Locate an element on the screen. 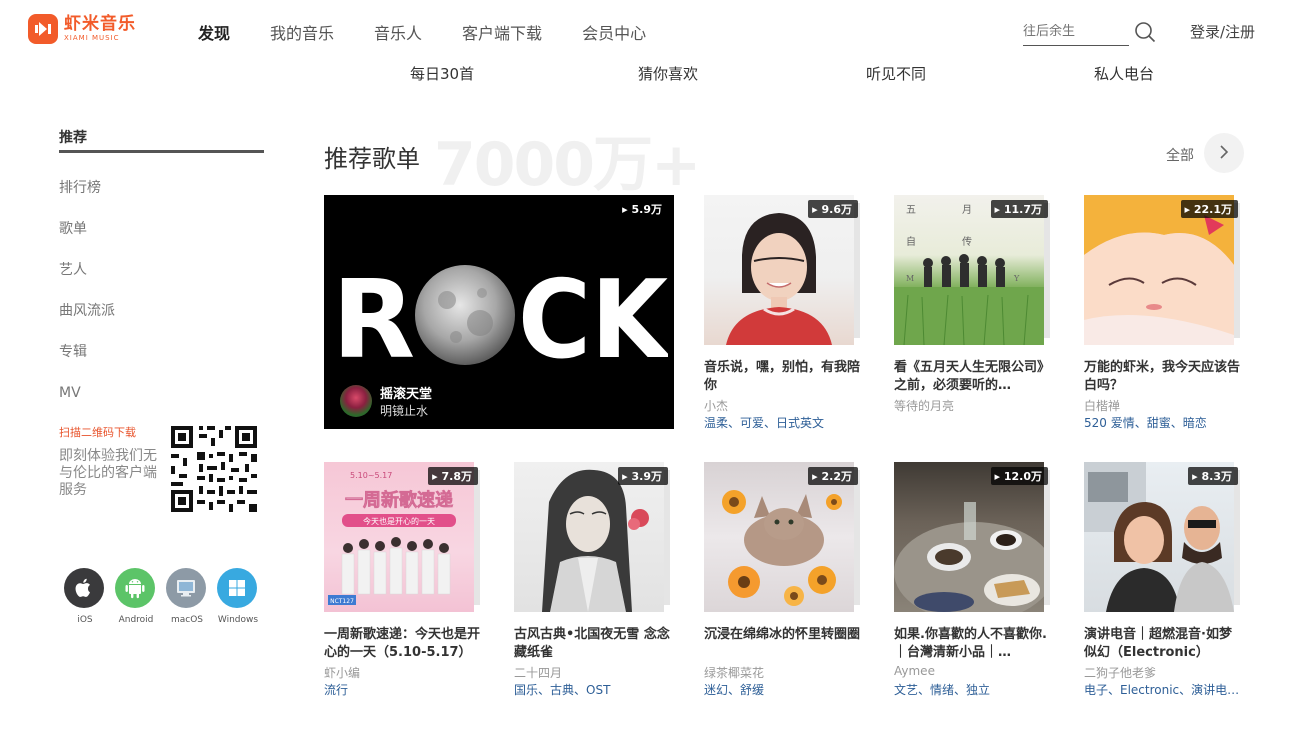 This screenshot has height=730, width=1298. playlist-author: 虾小编 is located at coordinates (404, 672).